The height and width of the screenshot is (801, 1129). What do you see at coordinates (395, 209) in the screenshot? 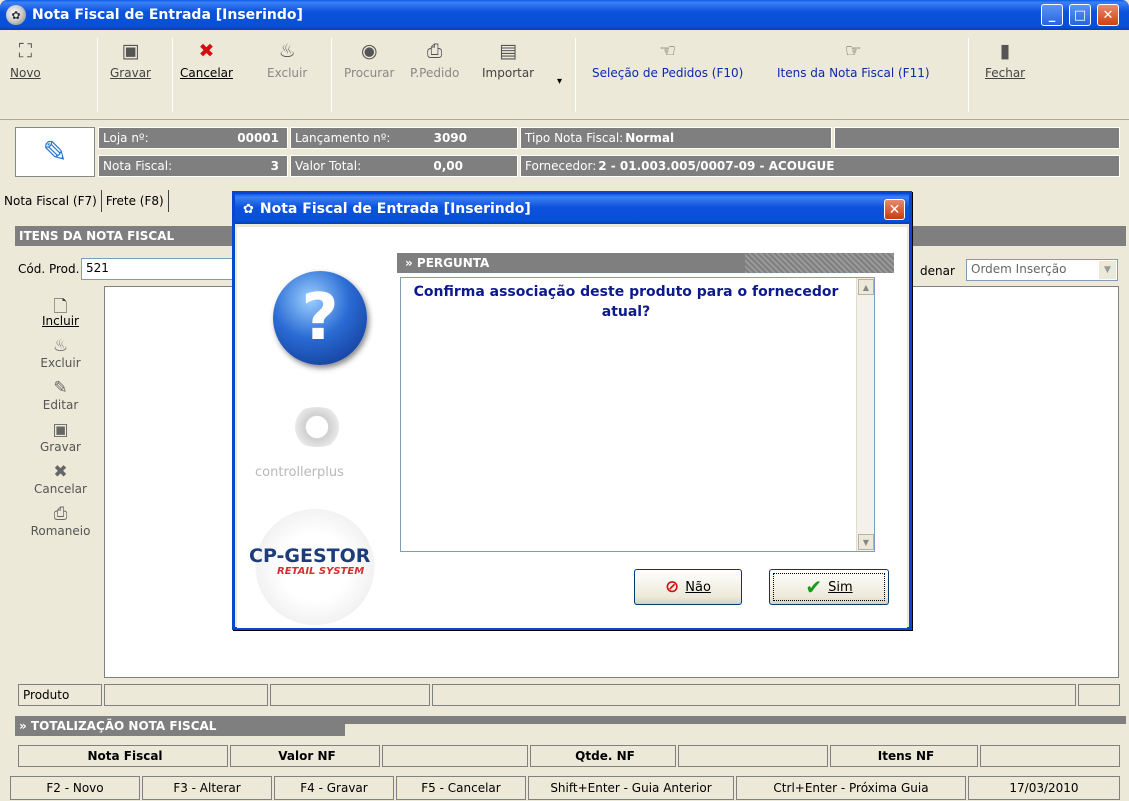
I see `dialog-title: Nota Fiscal de Entrada [Inserindo]` at bounding box center [395, 209].